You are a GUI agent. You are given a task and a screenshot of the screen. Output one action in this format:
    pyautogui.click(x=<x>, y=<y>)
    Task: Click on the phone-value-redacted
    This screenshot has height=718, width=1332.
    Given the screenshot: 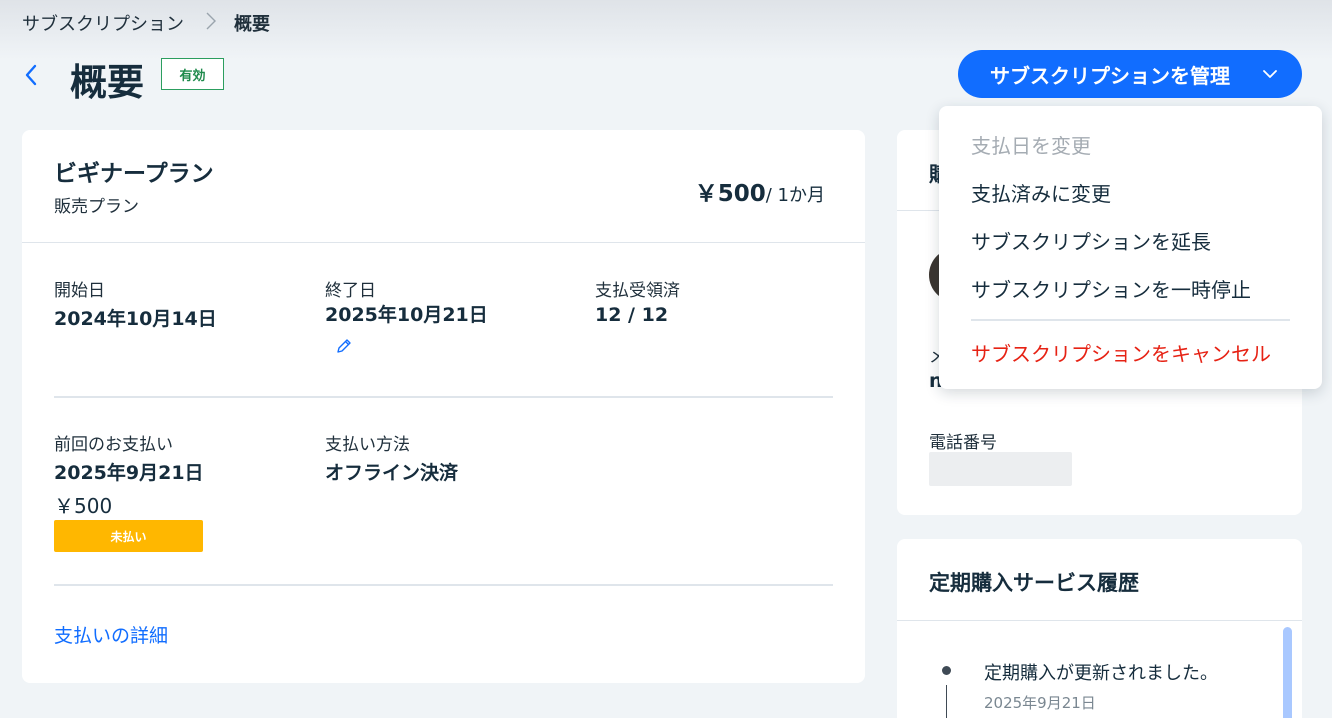 What is the action you would take?
    pyautogui.click(x=1000, y=469)
    